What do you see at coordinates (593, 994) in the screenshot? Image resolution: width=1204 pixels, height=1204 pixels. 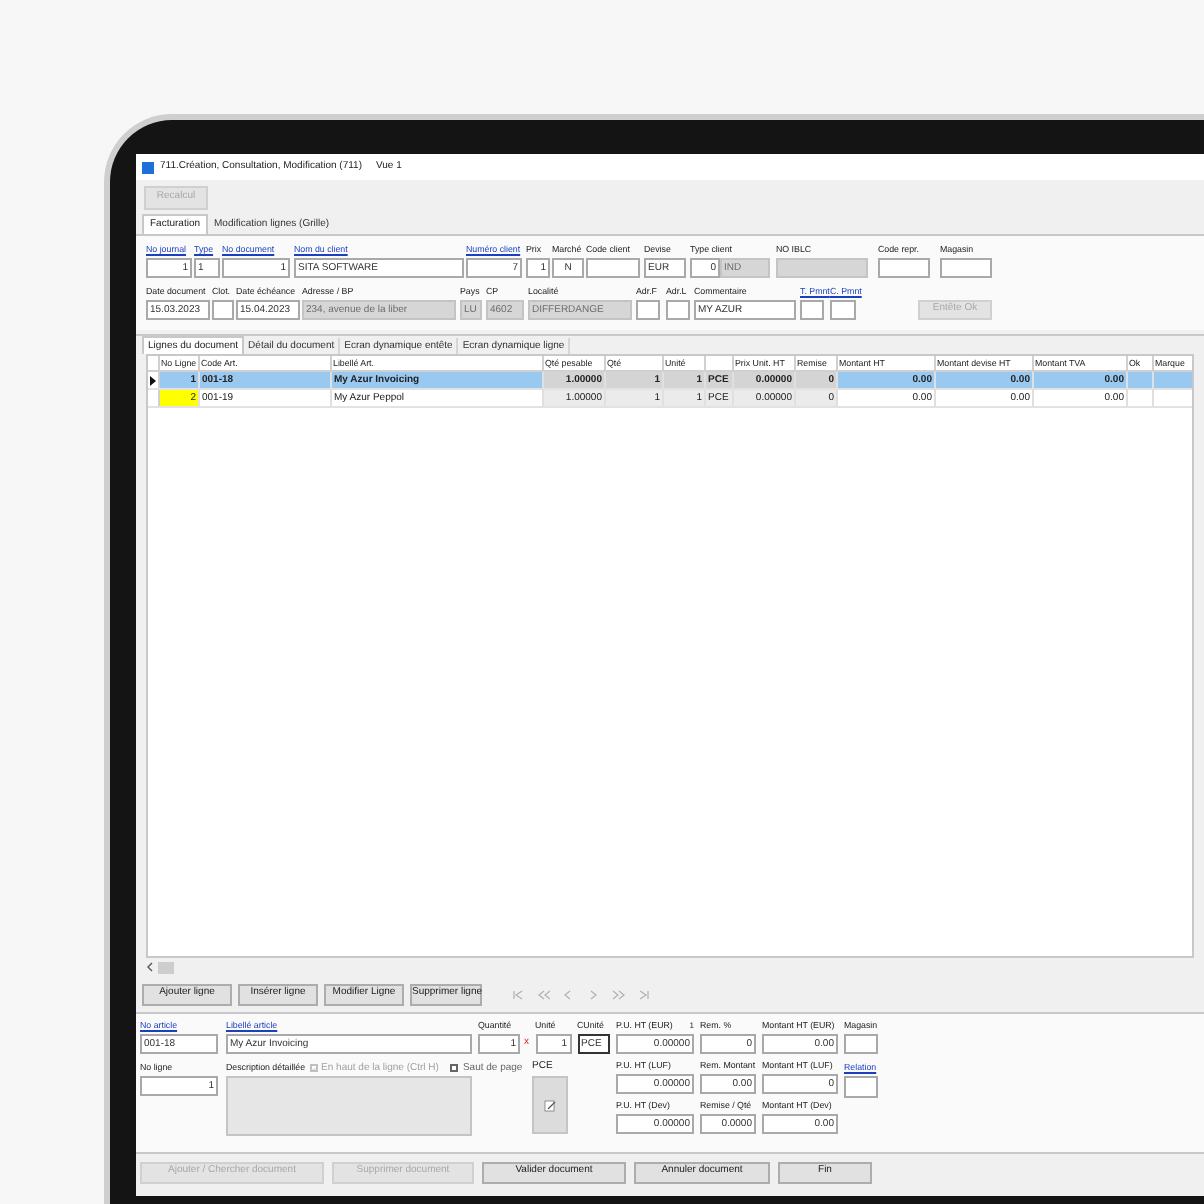 I see `next-icon` at bounding box center [593, 994].